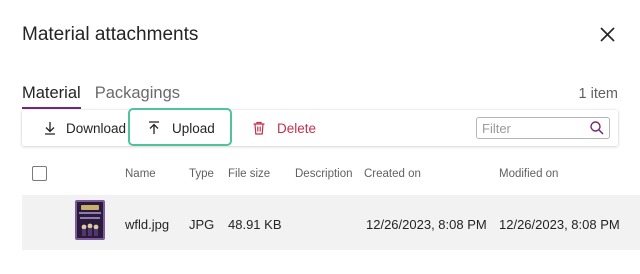 Image resolution: width=640 pixels, height=274 pixels. What do you see at coordinates (324, 174) in the screenshot?
I see `column-header-description: Description` at bounding box center [324, 174].